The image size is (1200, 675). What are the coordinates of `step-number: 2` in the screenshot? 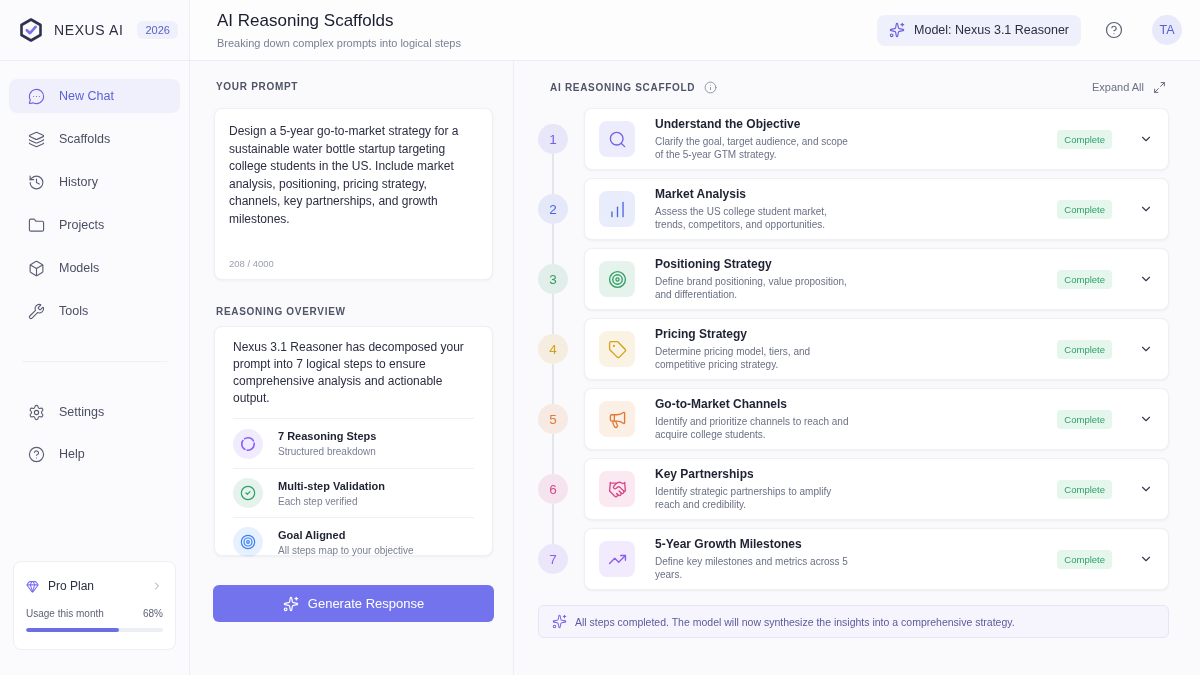 It's located at (553, 209).